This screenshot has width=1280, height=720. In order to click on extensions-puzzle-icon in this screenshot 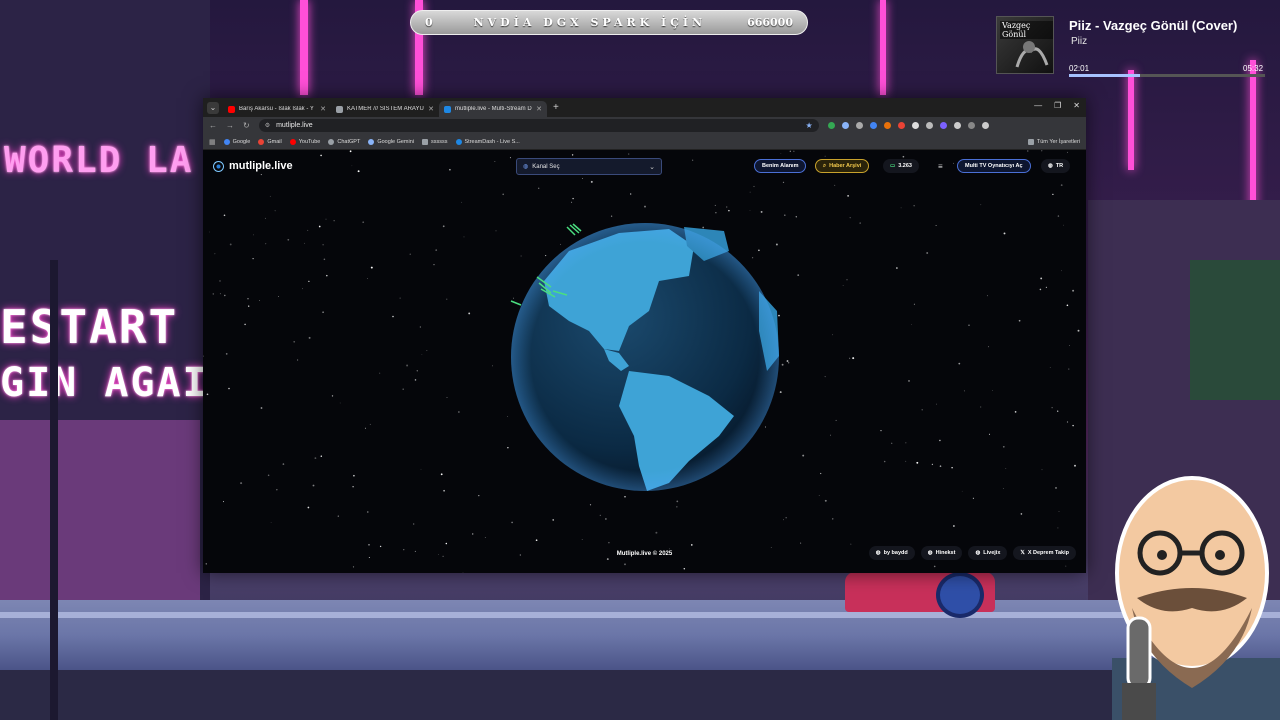, I will do `click(957, 125)`.